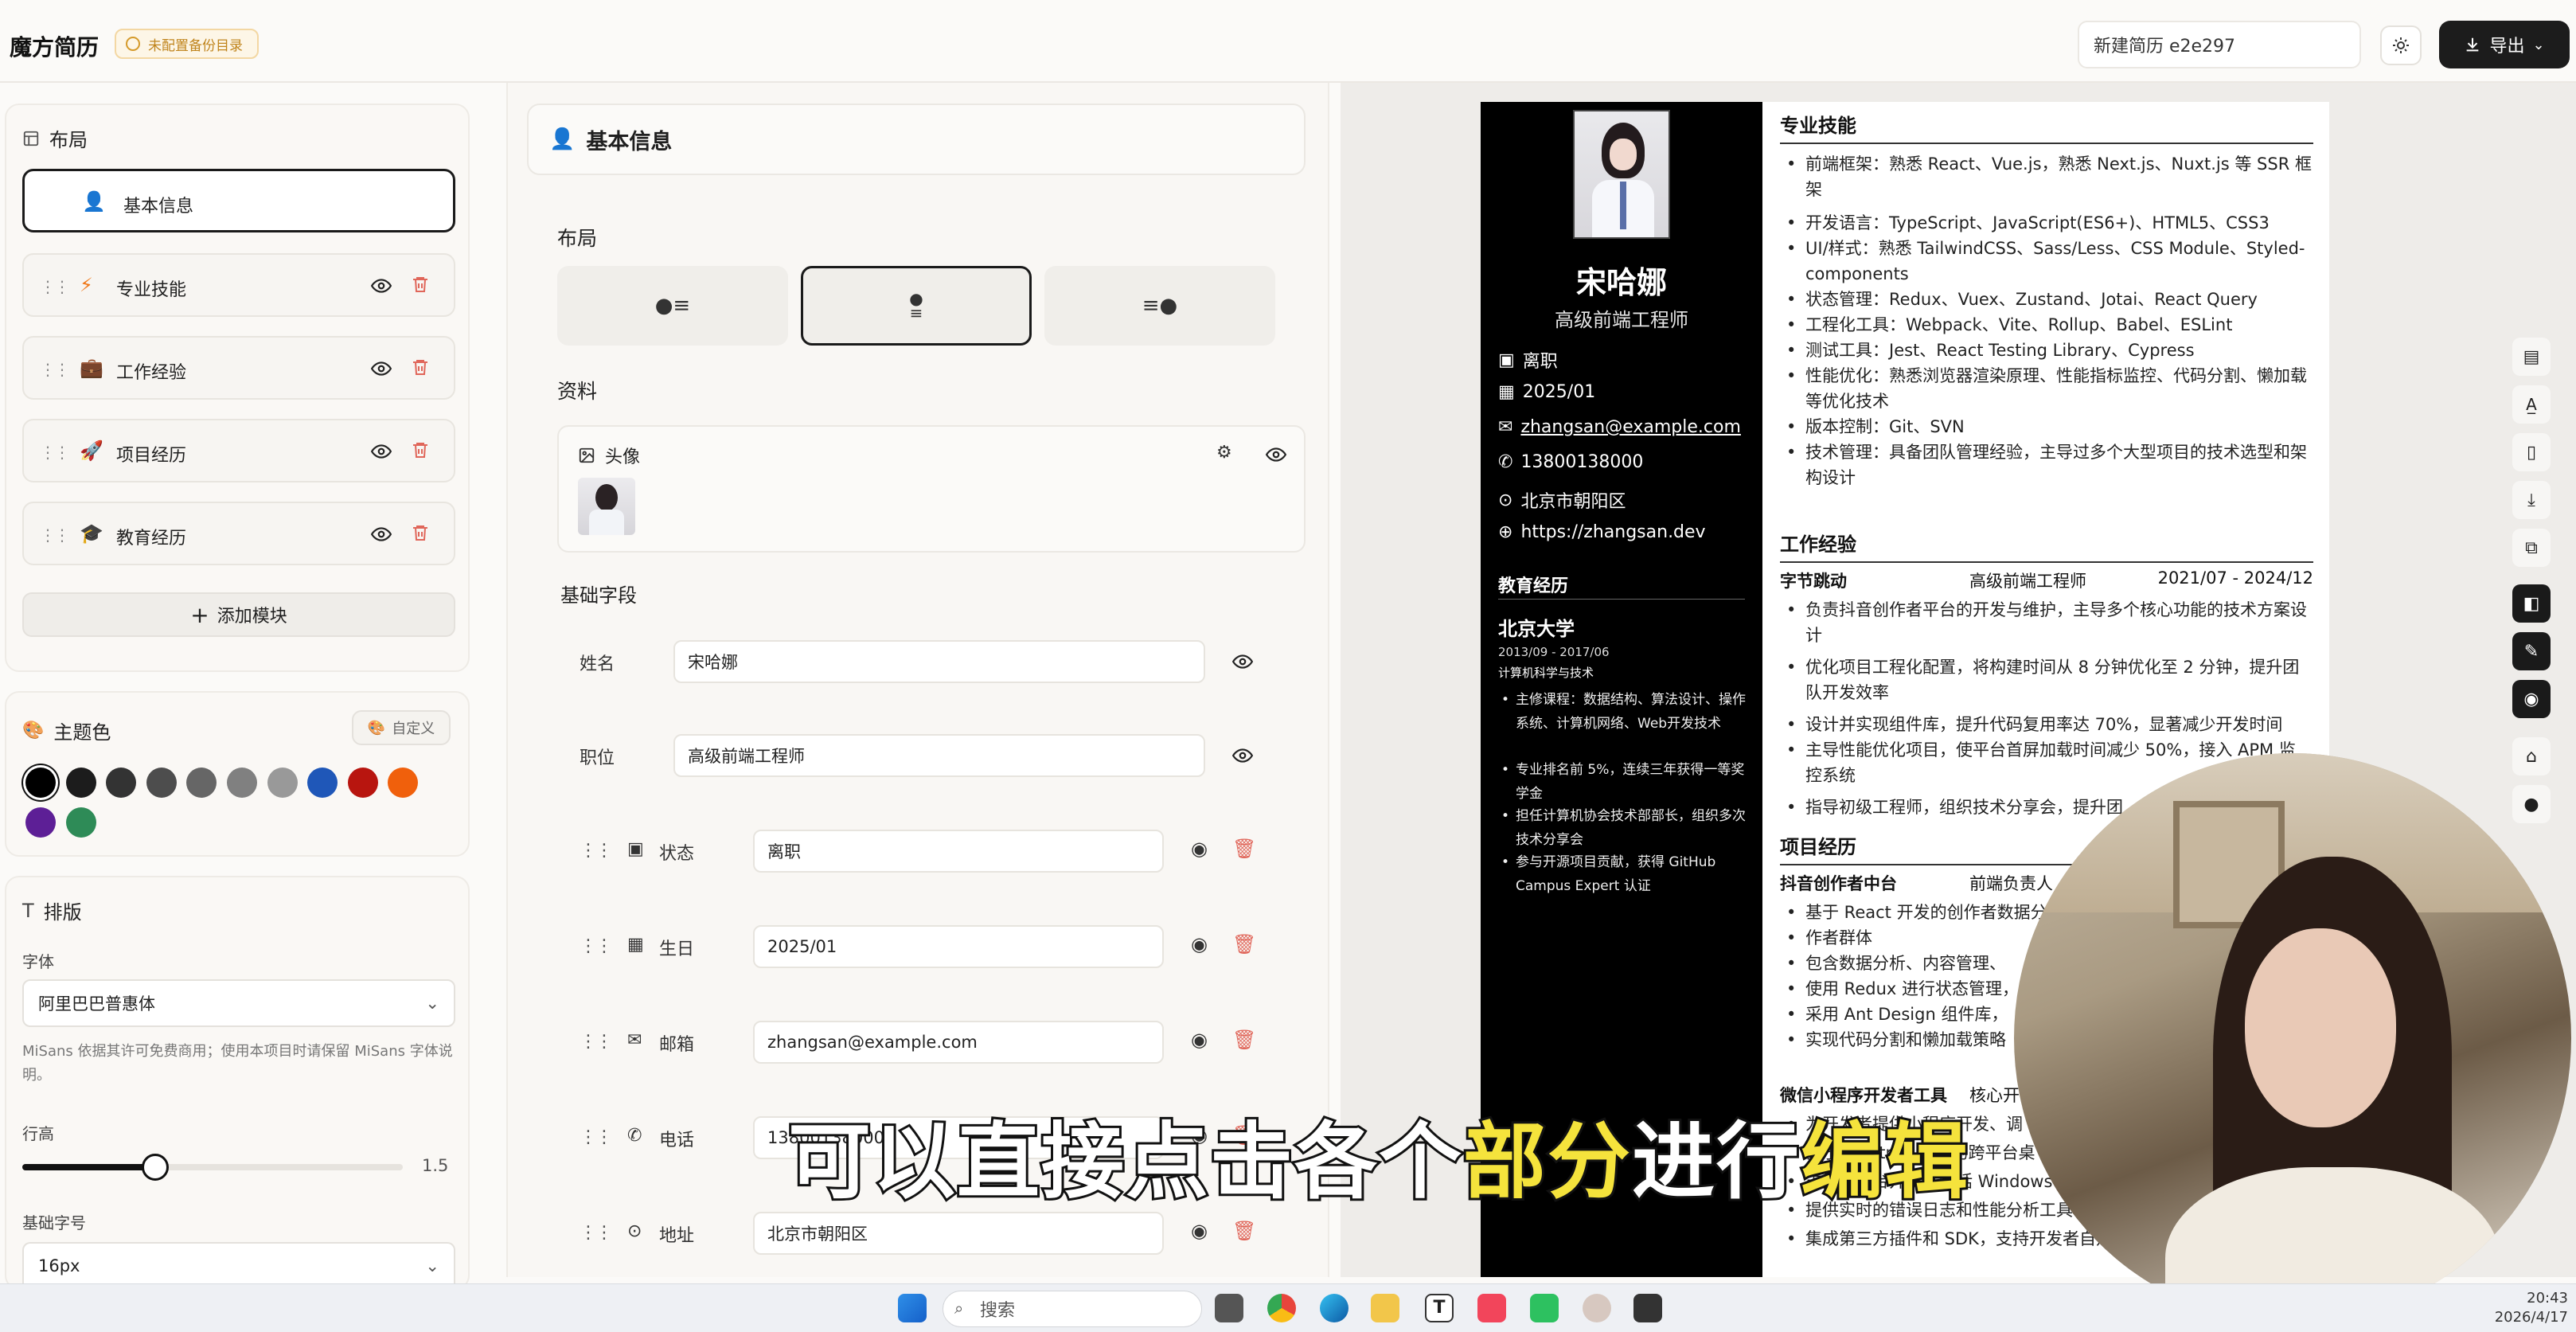  What do you see at coordinates (939, 661) in the screenshot?
I see `name-input: 宋哈娜` at bounding box center [939, 661].